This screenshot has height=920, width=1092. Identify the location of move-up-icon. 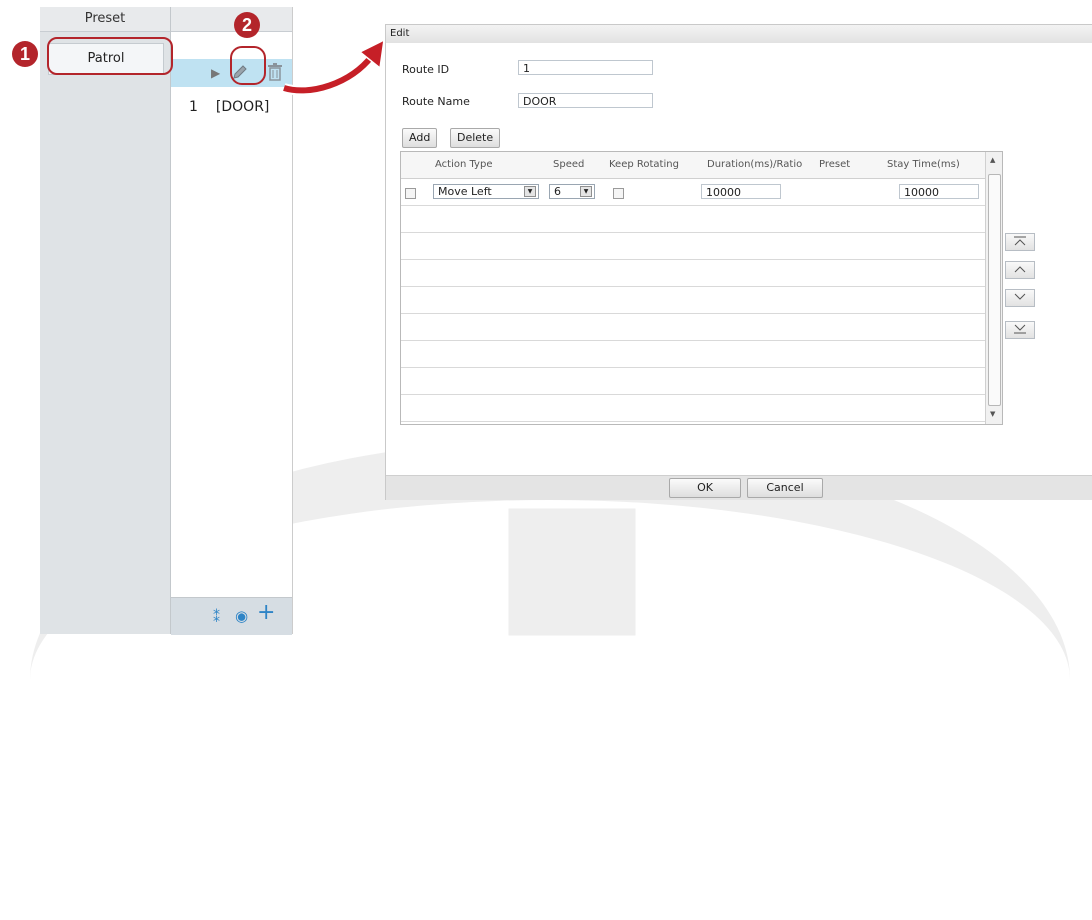
(1020, 269).